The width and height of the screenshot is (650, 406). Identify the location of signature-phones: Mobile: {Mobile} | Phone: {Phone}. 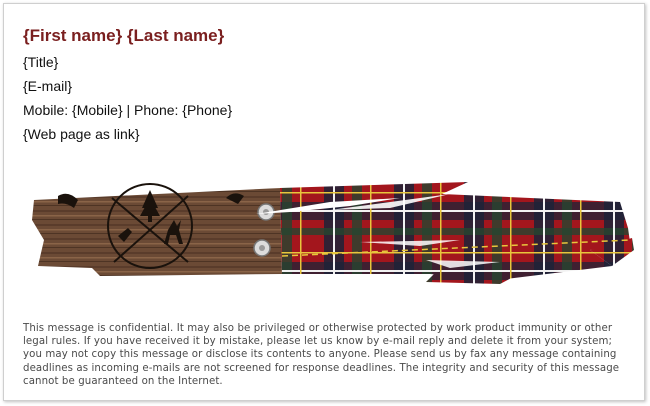
(128, 110).